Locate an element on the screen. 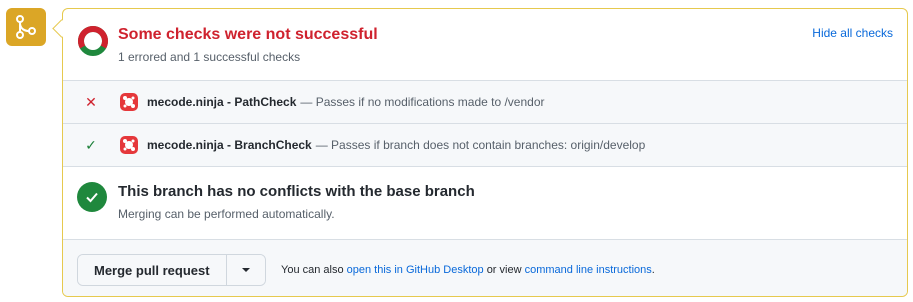 Image resolution: width=913 pixels, height=302 pixels. triangle-down-icon is located at coordinates (245, 270).